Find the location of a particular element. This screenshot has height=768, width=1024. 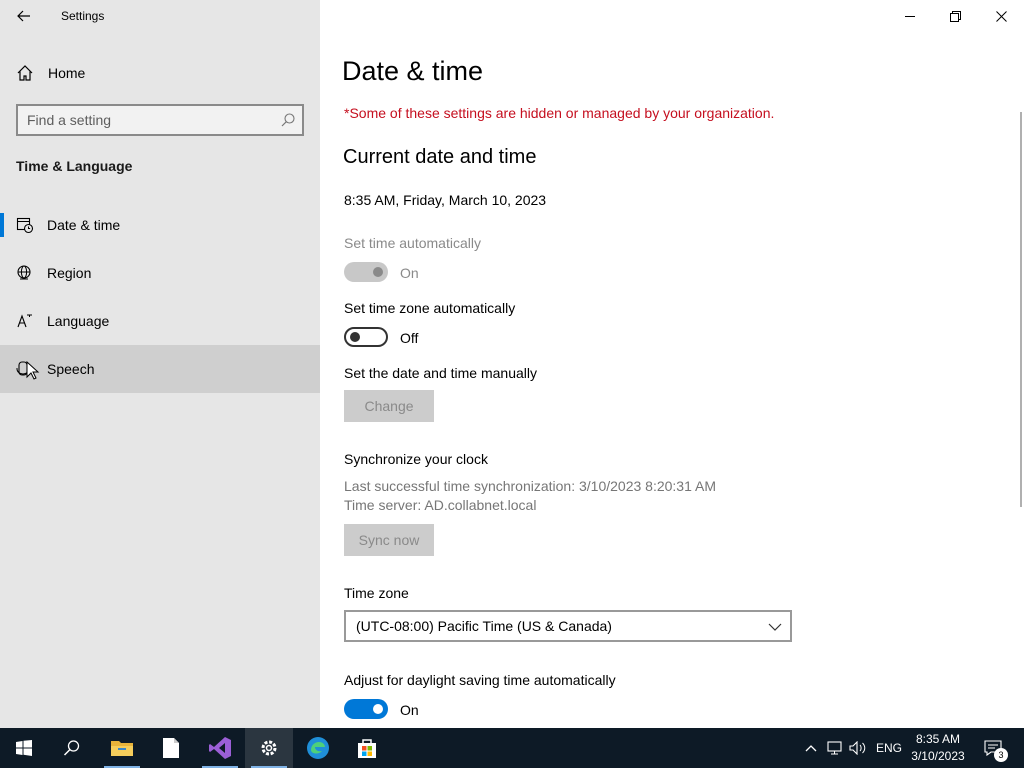

action-center-button: 3 is located at coordinates (993, 748).